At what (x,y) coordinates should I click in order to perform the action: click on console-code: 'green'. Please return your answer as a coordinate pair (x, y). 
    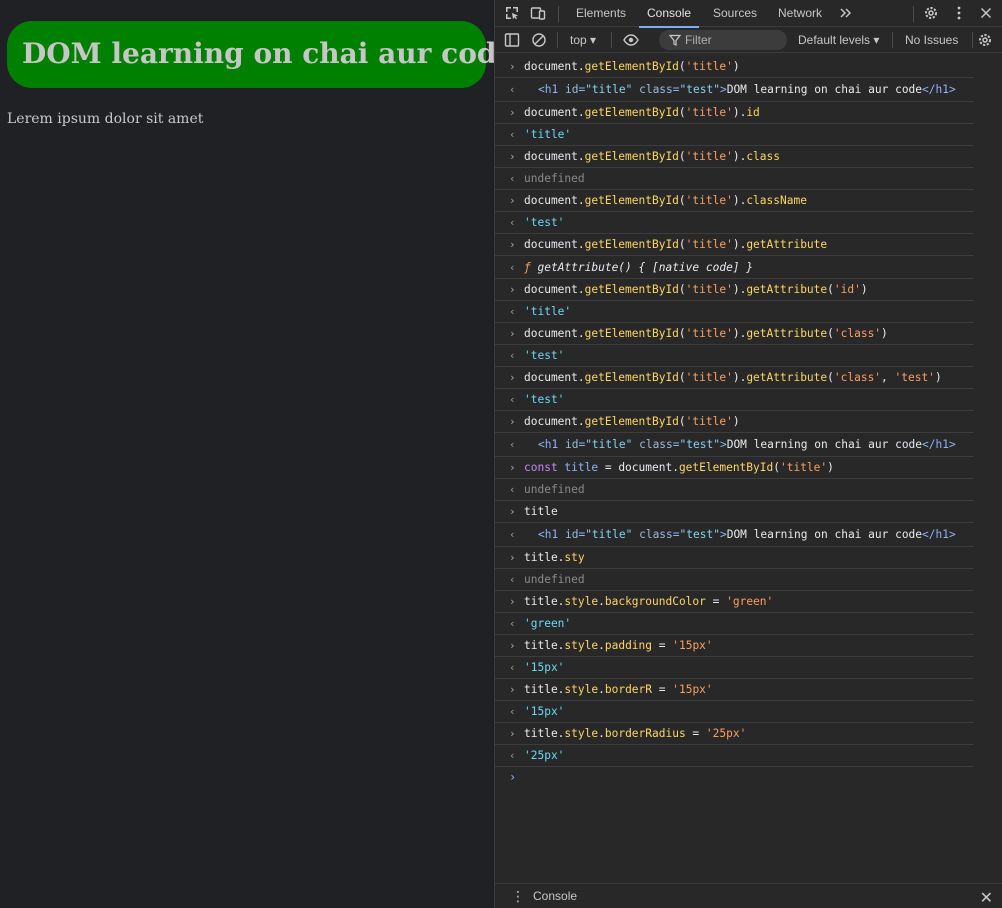
    Looking at the image, I should click on (548, 623).